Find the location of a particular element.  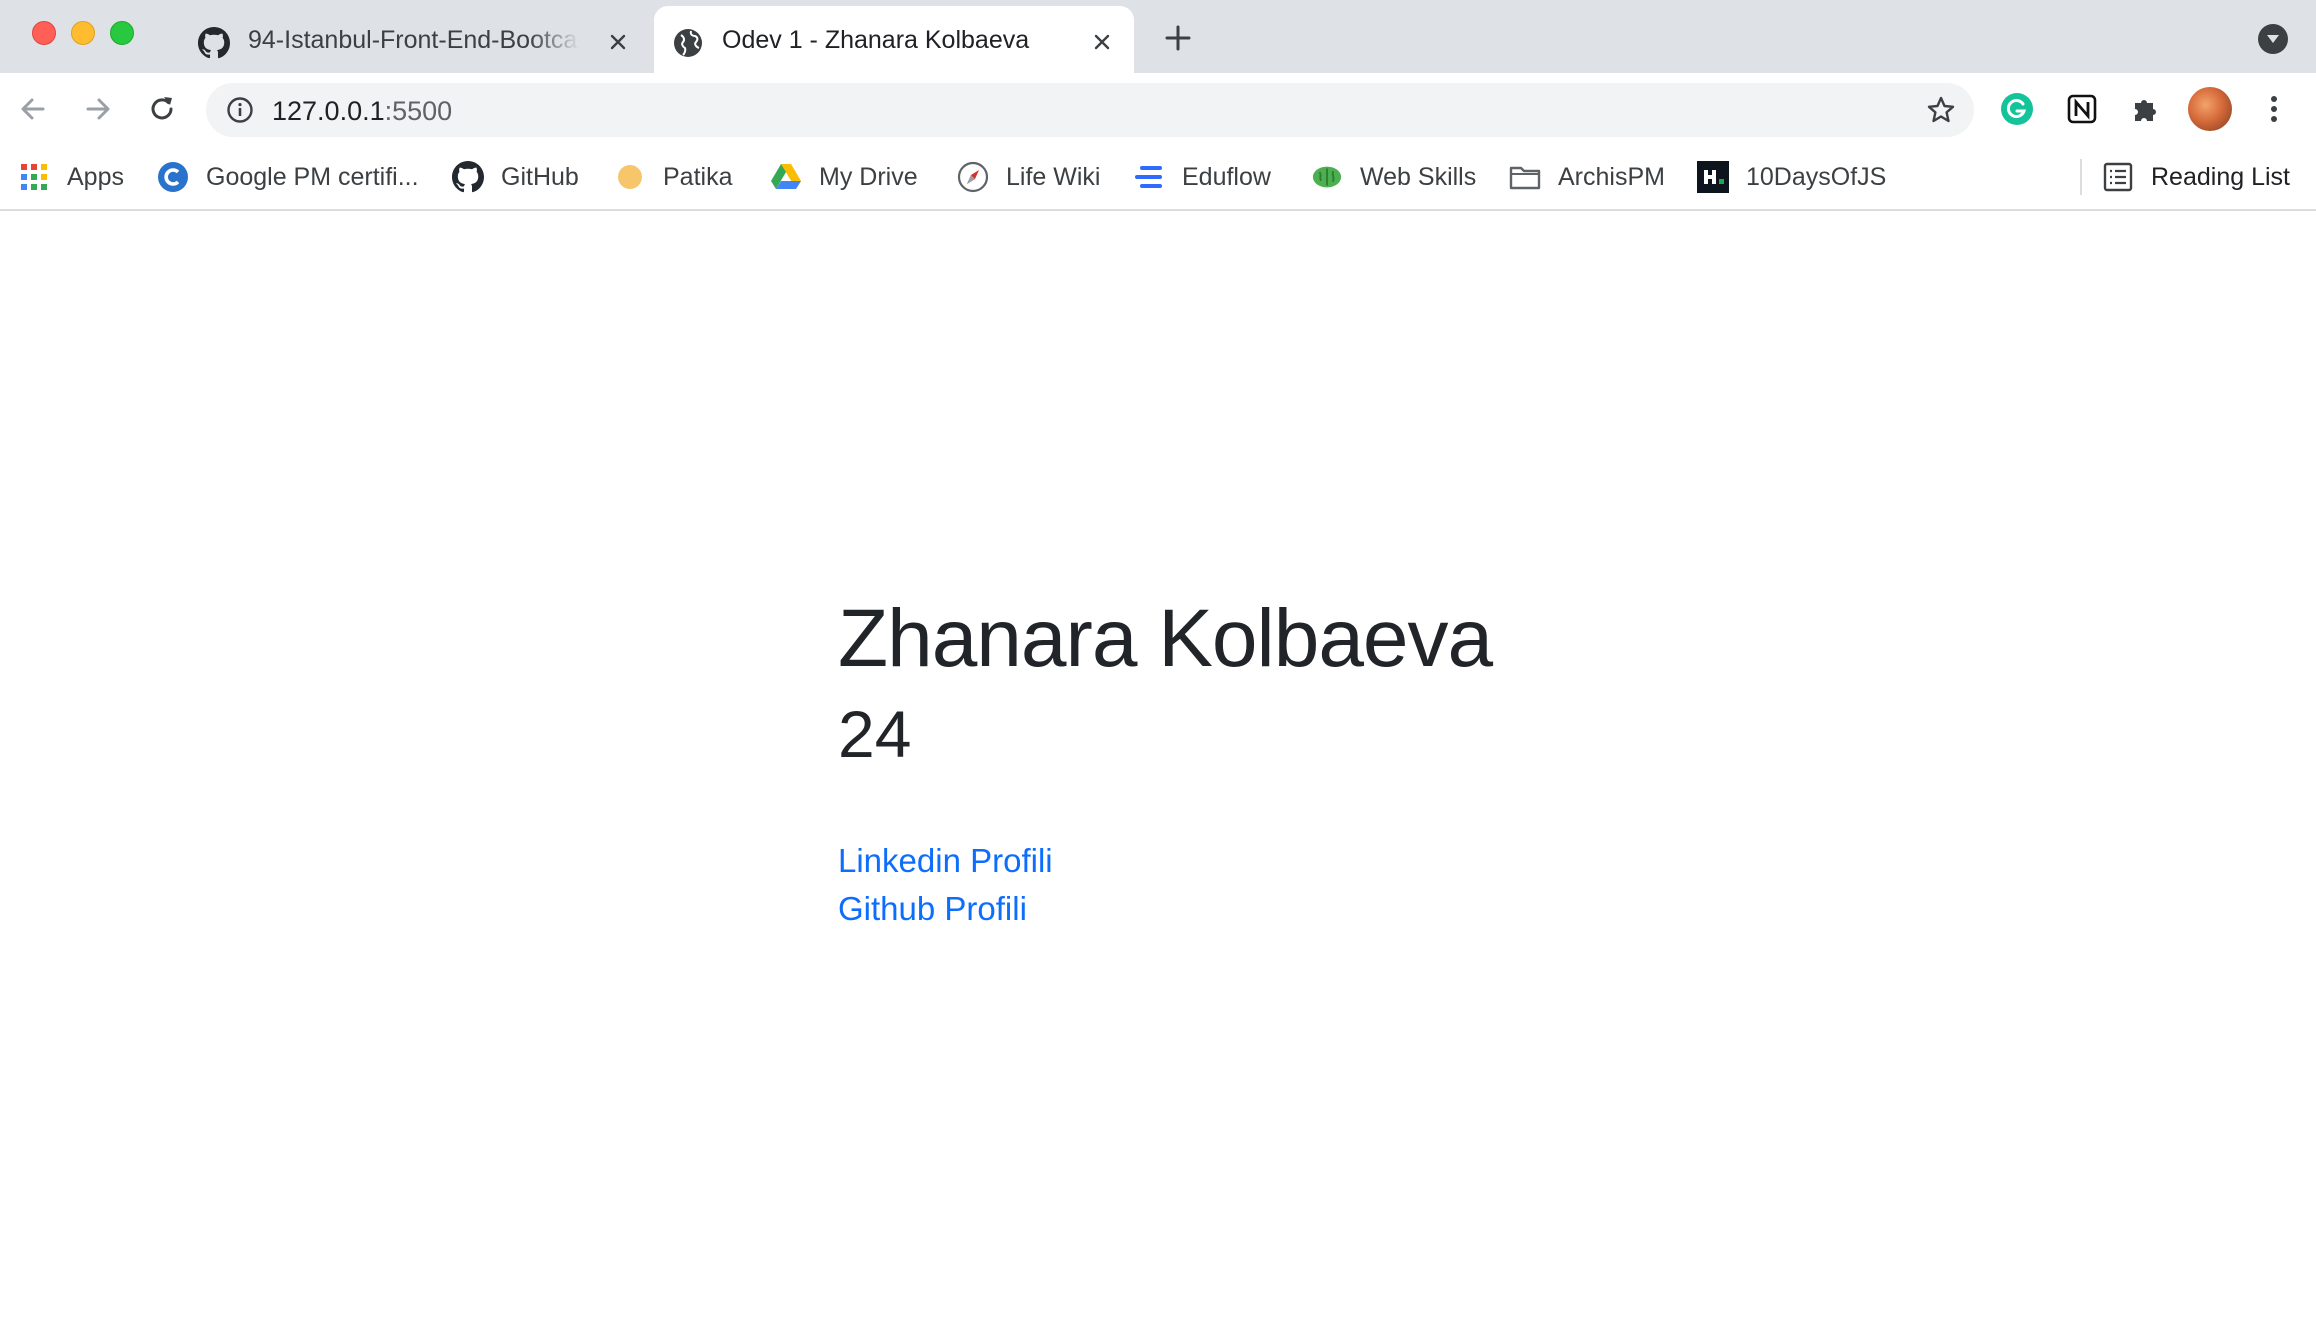

coursera-icon is located at coordinates (173, 177).